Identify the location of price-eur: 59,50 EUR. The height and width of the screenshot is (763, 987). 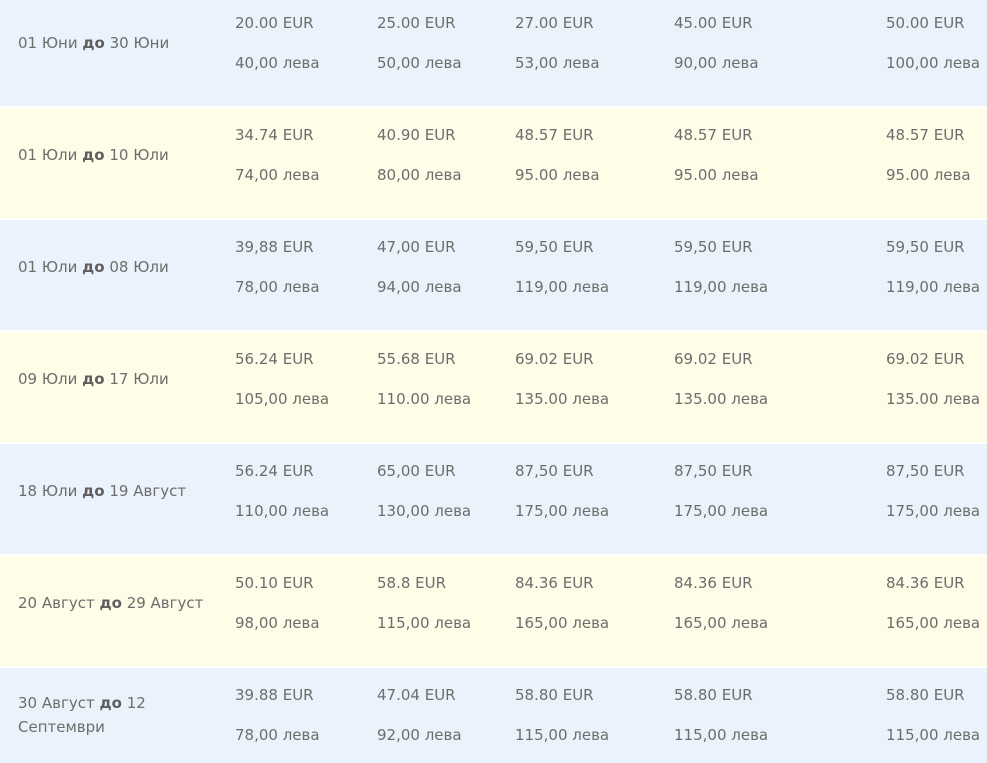
(925, 247).